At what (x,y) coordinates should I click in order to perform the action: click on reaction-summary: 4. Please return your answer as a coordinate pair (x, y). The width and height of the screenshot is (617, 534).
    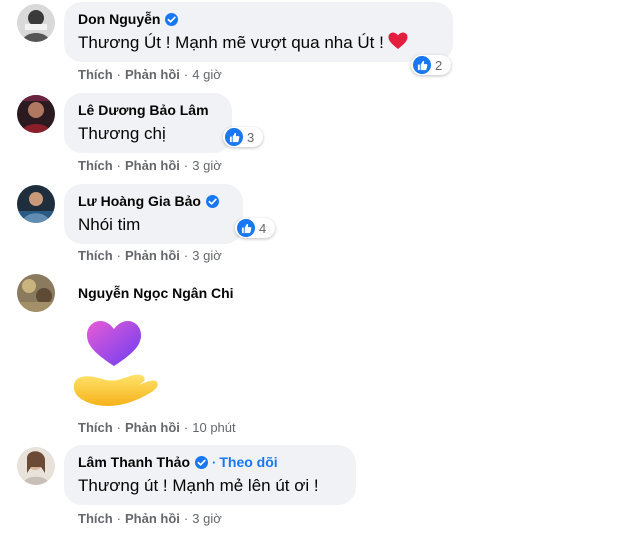
    Looking at the image, I should click on (255, 228).